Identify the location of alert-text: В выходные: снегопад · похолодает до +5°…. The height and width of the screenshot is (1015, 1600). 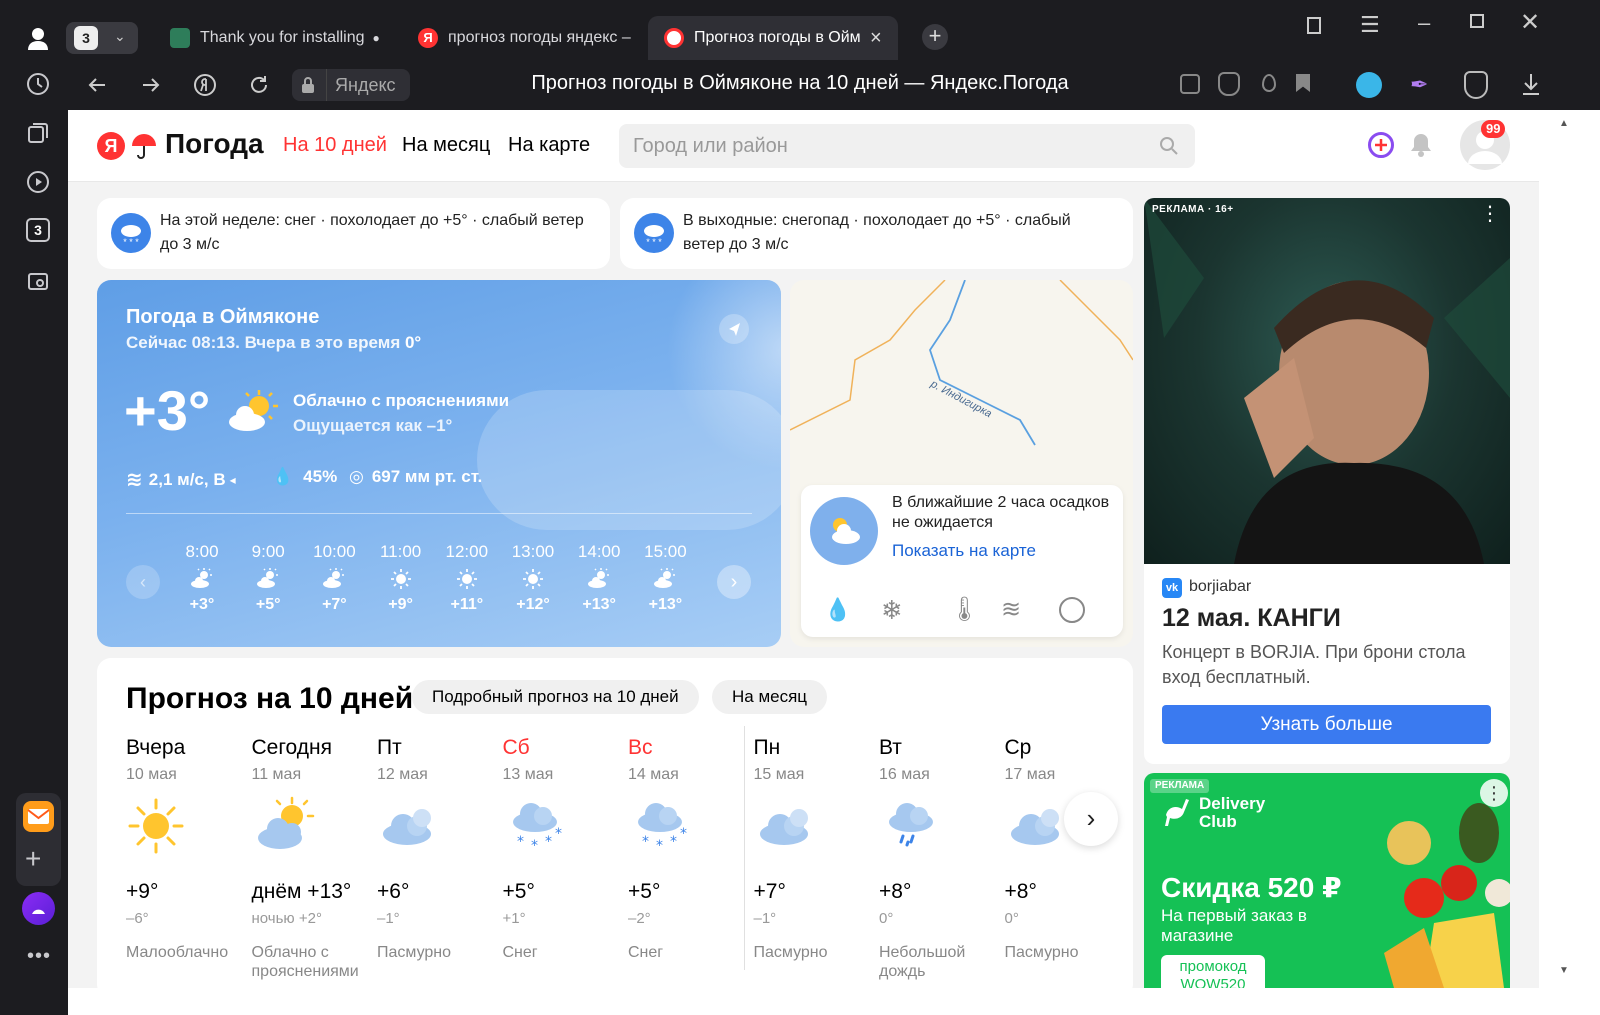
(877, 232).